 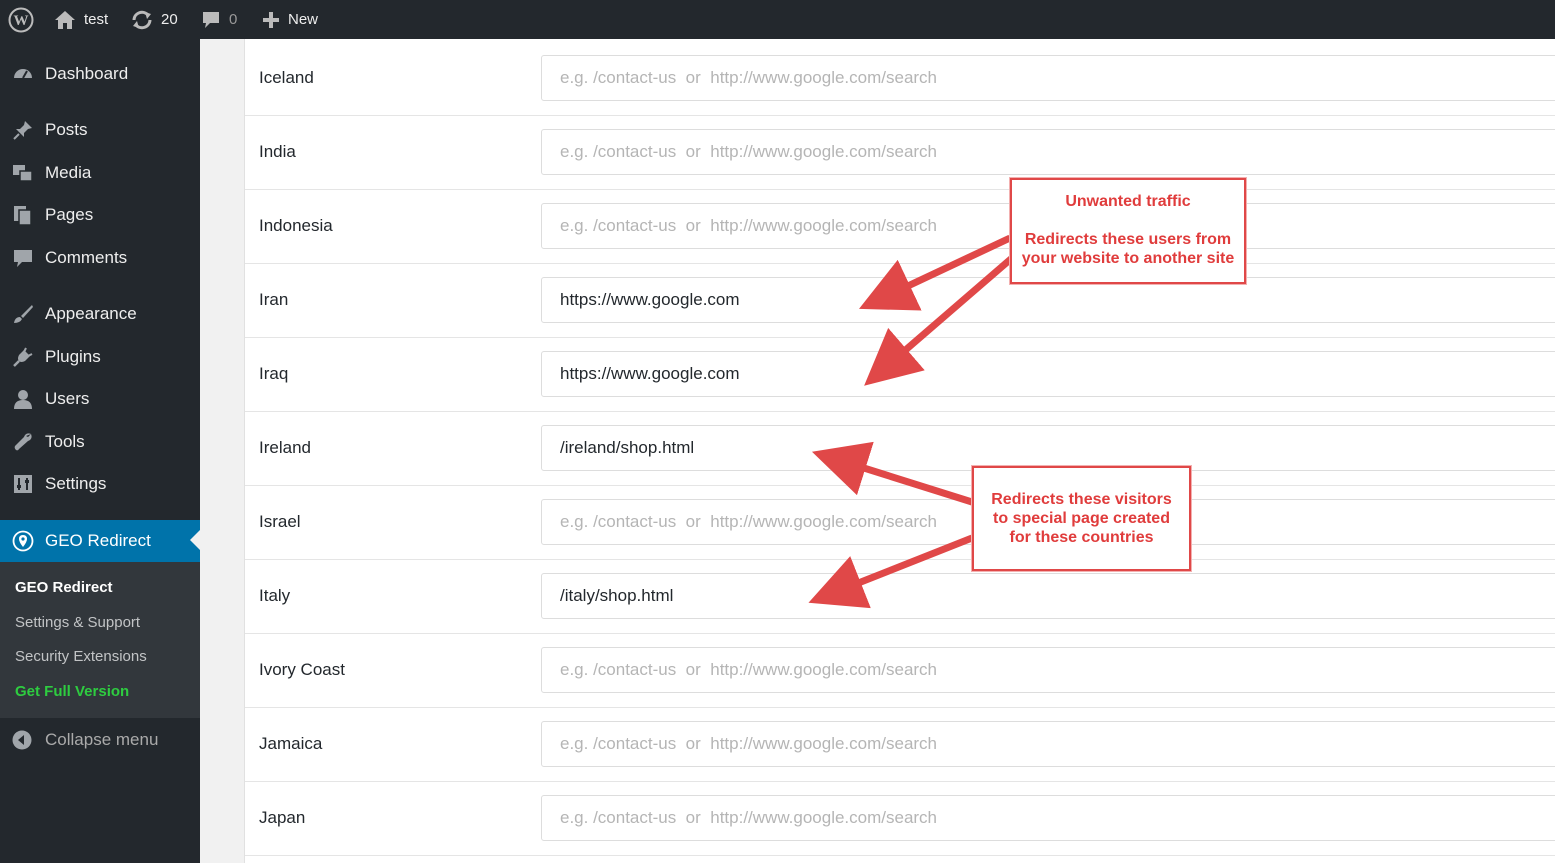 I want to click on callout-title: Unwanted traffic, so click(x=1128, y=201).